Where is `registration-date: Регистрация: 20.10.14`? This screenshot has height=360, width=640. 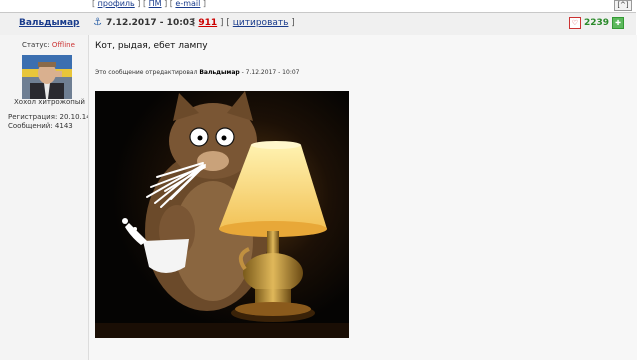
registration-date: Регистрация: 20.10.14 is located at coordinates (49, 117).